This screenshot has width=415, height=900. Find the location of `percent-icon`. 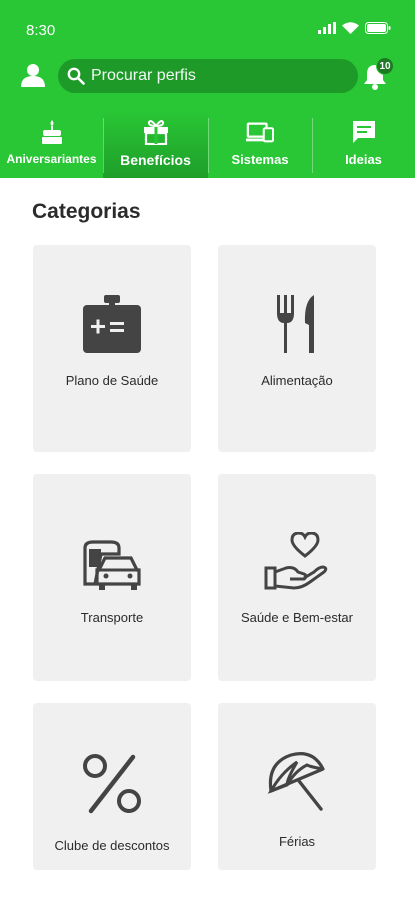

percent-icon is located at coordinates (112, 784).